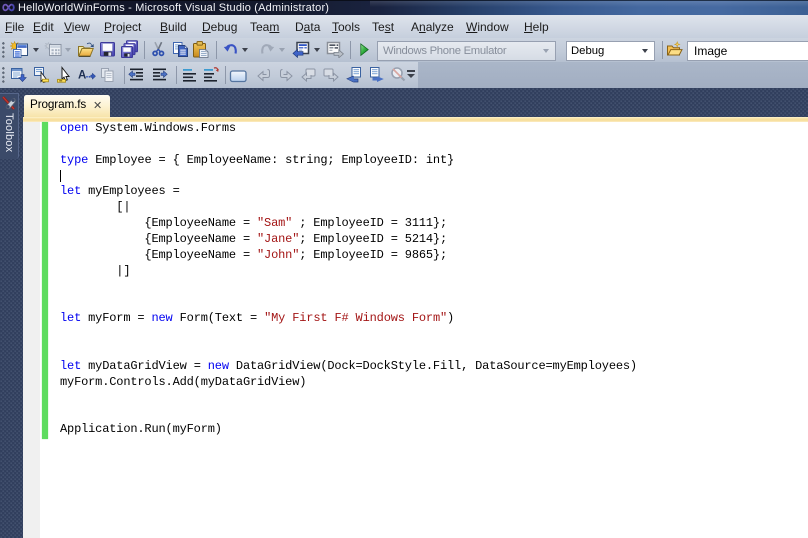 The image size is (808, 538). Describe the element at coordinates (82, 76) in the screenshot. I see `svg-text: A` at that location.